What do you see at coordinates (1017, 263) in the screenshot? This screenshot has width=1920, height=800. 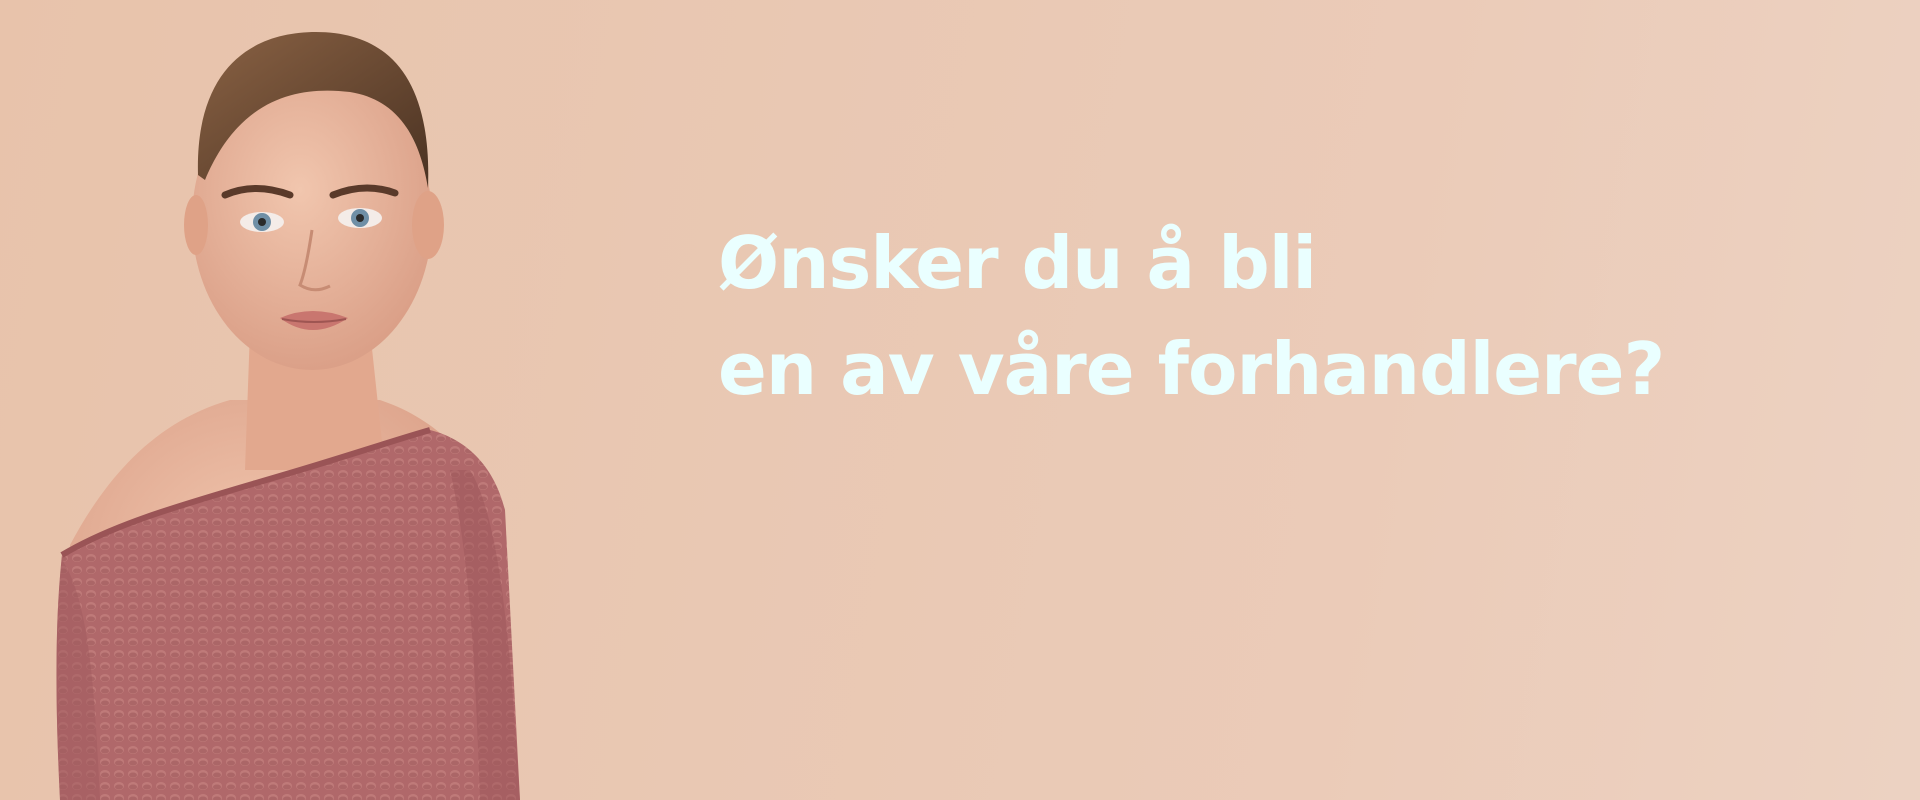 I see `headline-line-1: Ønsker du å bli` at bounding box center [1017, 263].